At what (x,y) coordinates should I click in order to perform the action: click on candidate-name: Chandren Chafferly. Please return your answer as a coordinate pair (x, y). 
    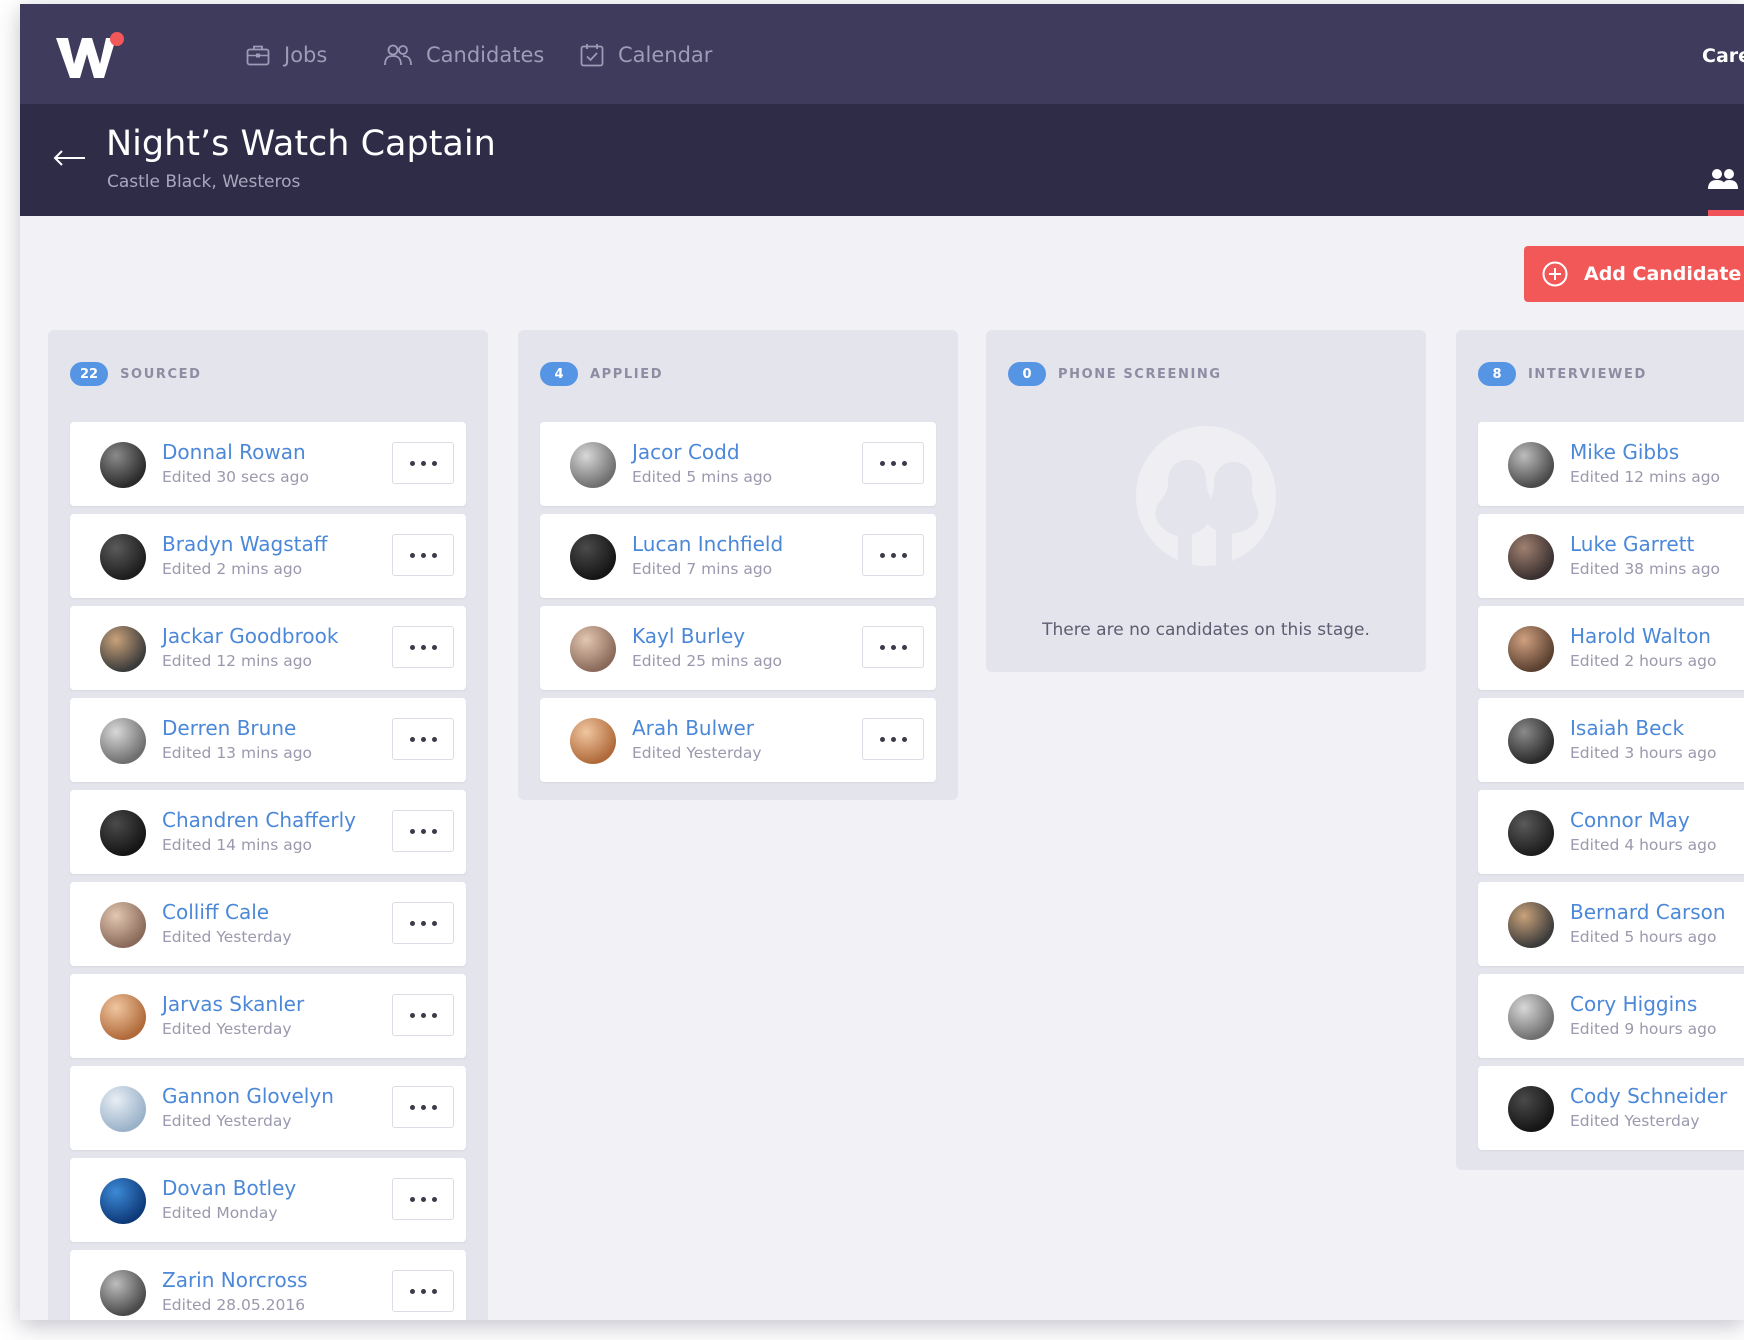
    Looking at the image, I should click on (259, 820).